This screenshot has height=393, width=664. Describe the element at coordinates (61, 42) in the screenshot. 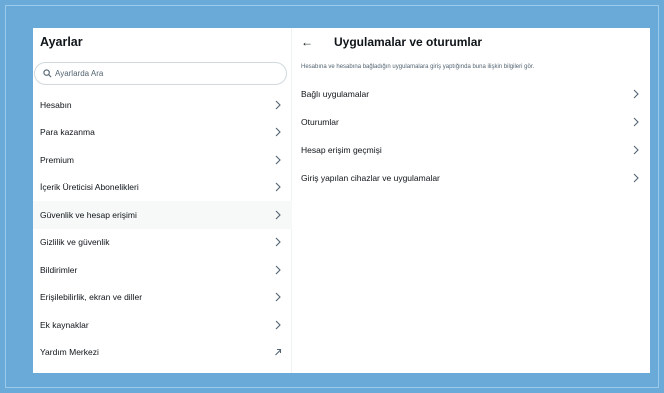

I see `settings-title: Ayarlar` at that location.